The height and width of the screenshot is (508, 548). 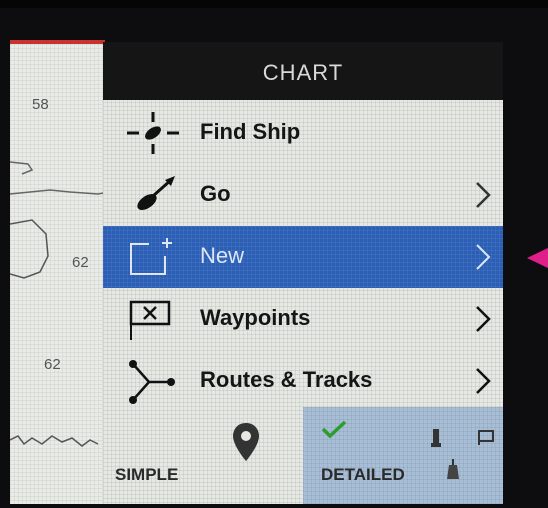 I want to click on crosshair-ship-icon, so click(x=153, y=133).